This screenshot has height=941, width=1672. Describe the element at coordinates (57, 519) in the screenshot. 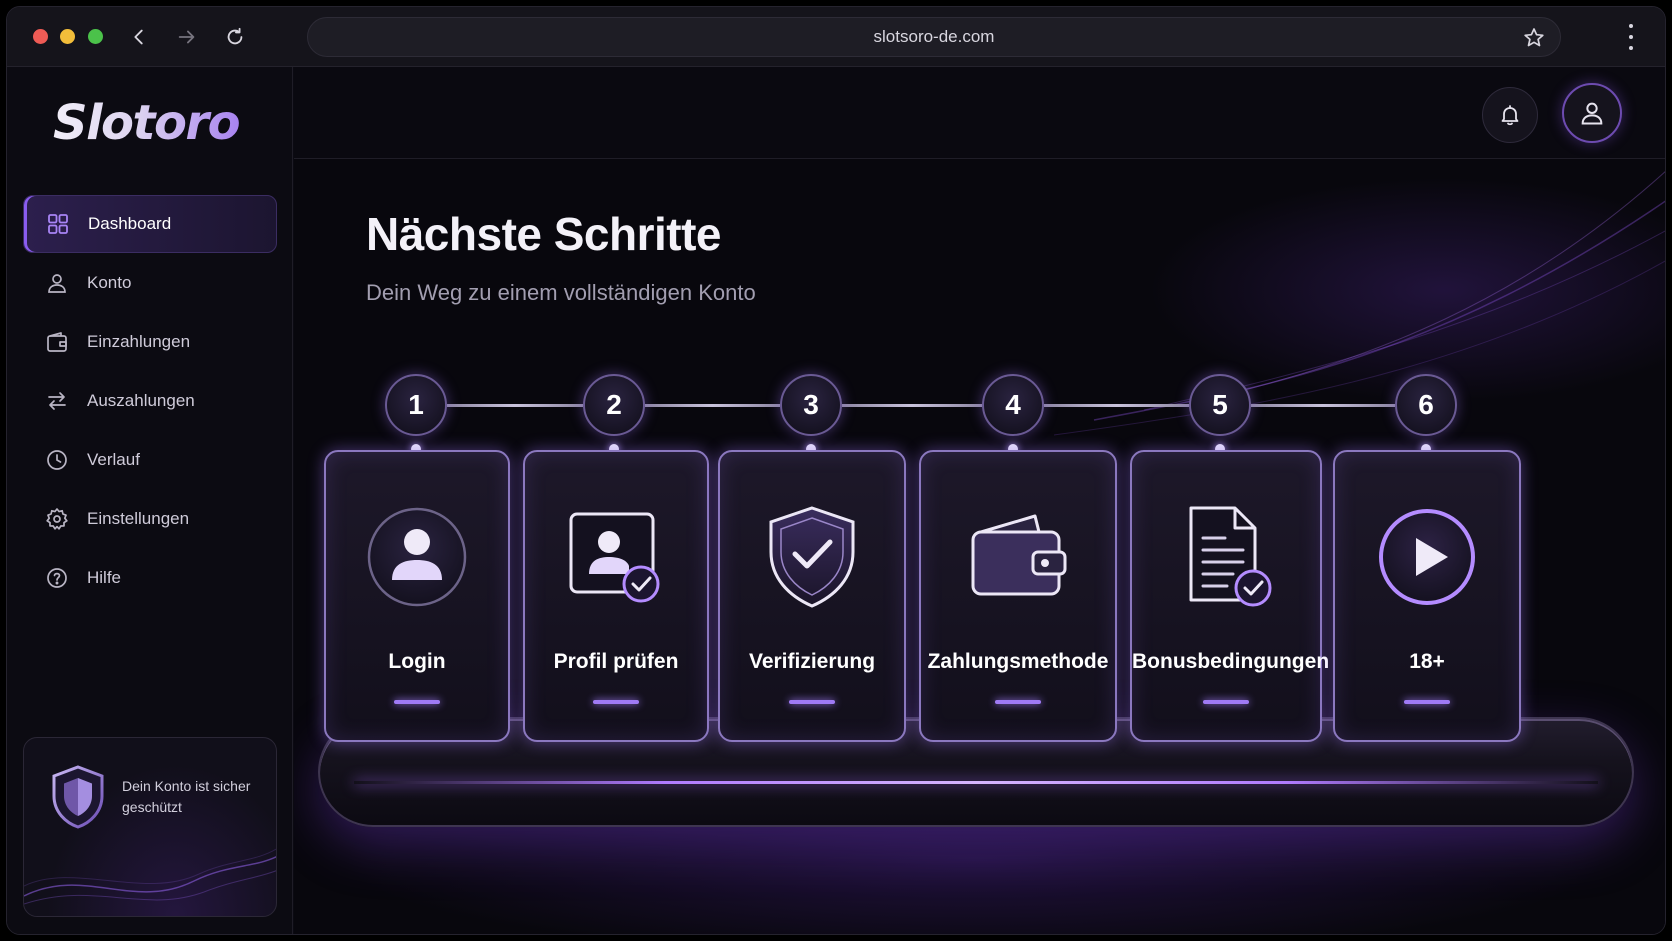

I see `gear-icon` at that location.